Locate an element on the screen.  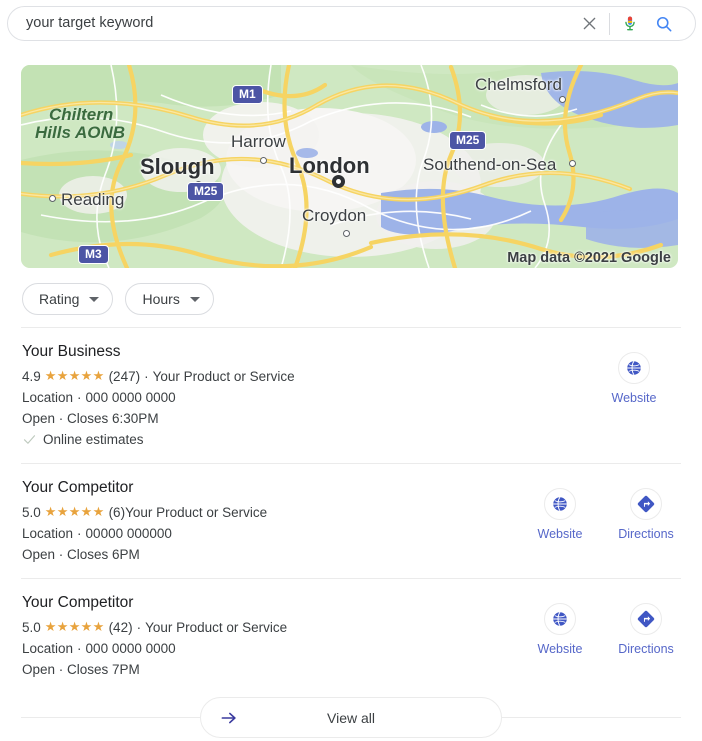
listing-title: Your Business is located at coordinates (313, 352).